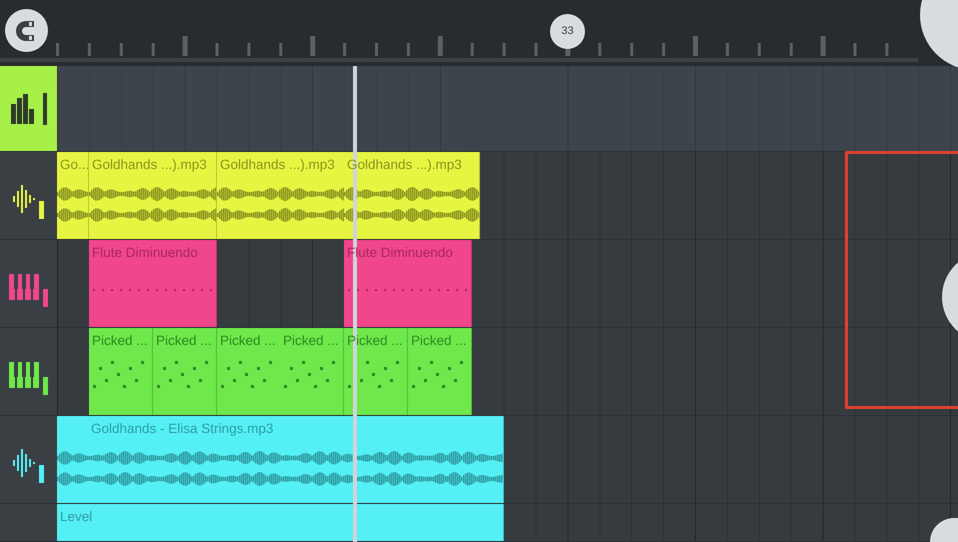  Describe the element at coordinates (567, 31) in the screenshot. I see `playhead-marker: 33` at that location.